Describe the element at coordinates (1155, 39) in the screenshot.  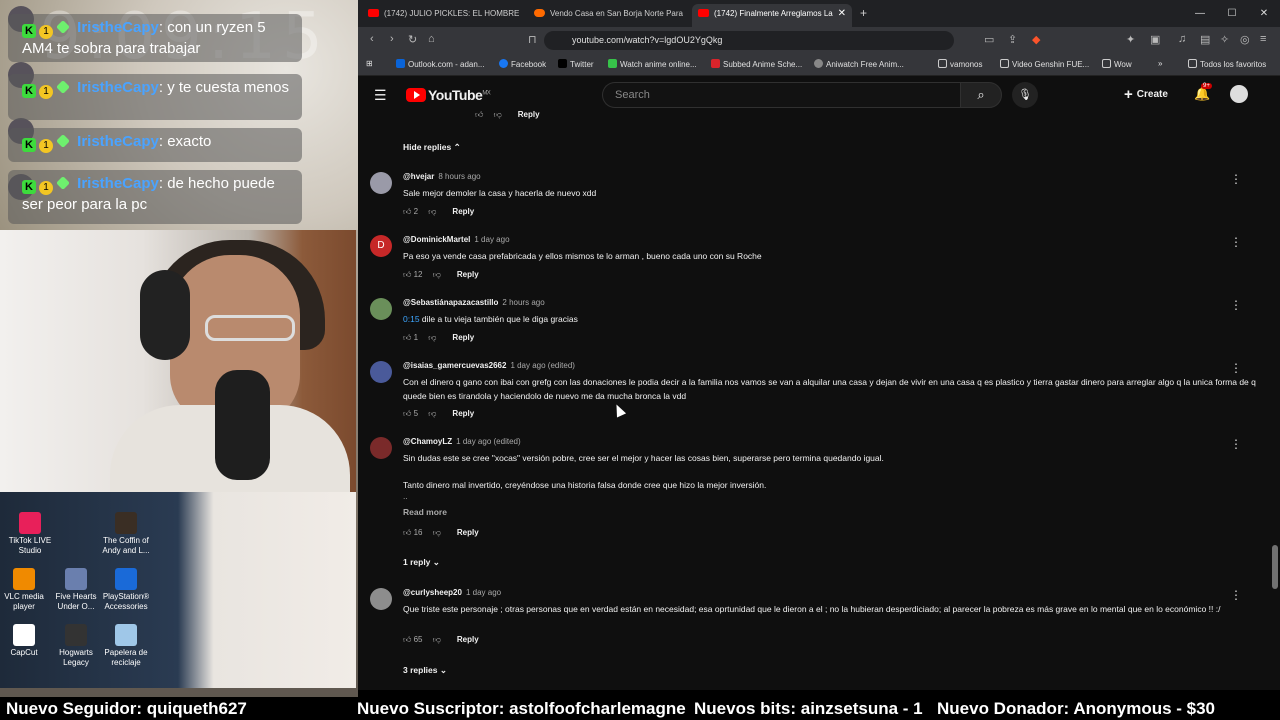
I see `sidebar-icon: ▣` at that location.